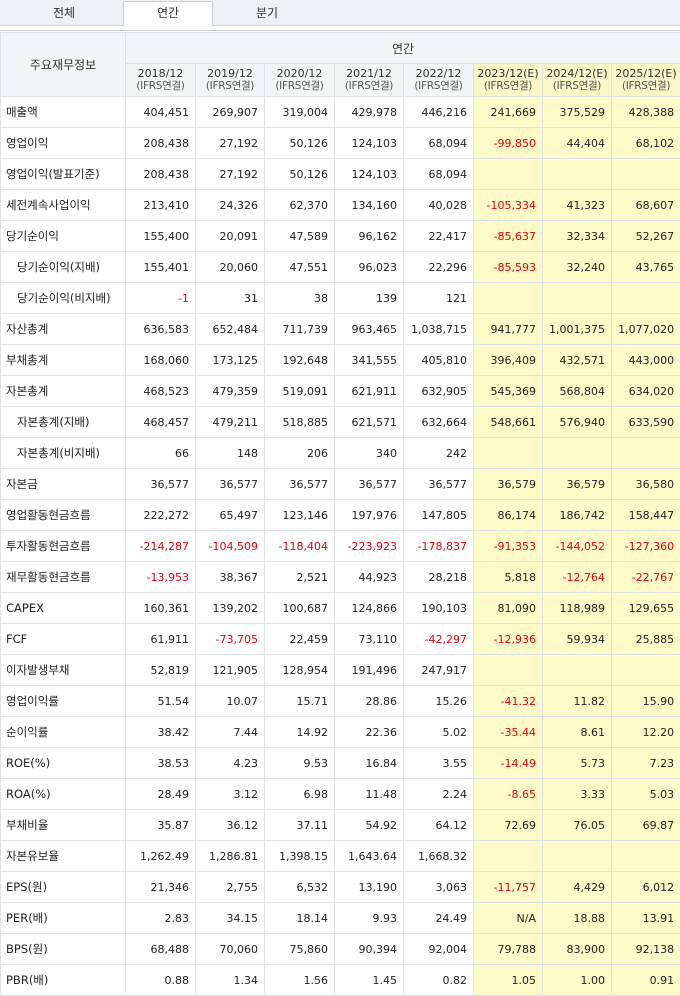 Image resolution: width=680 pixels, height=996 pixels. Describe the element at coordinates (577, 267) in the screenshot. I see `value-cell: 32,240` at that location.